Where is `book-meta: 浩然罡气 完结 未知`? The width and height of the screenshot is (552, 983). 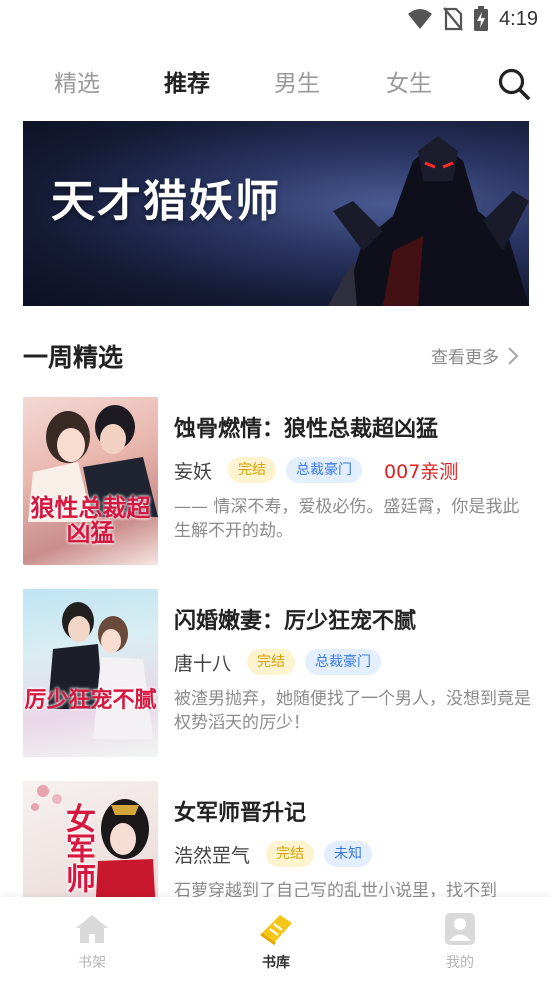
book-meta: 浩然罡气 完结 未知 is located at coordinates (273, 854).